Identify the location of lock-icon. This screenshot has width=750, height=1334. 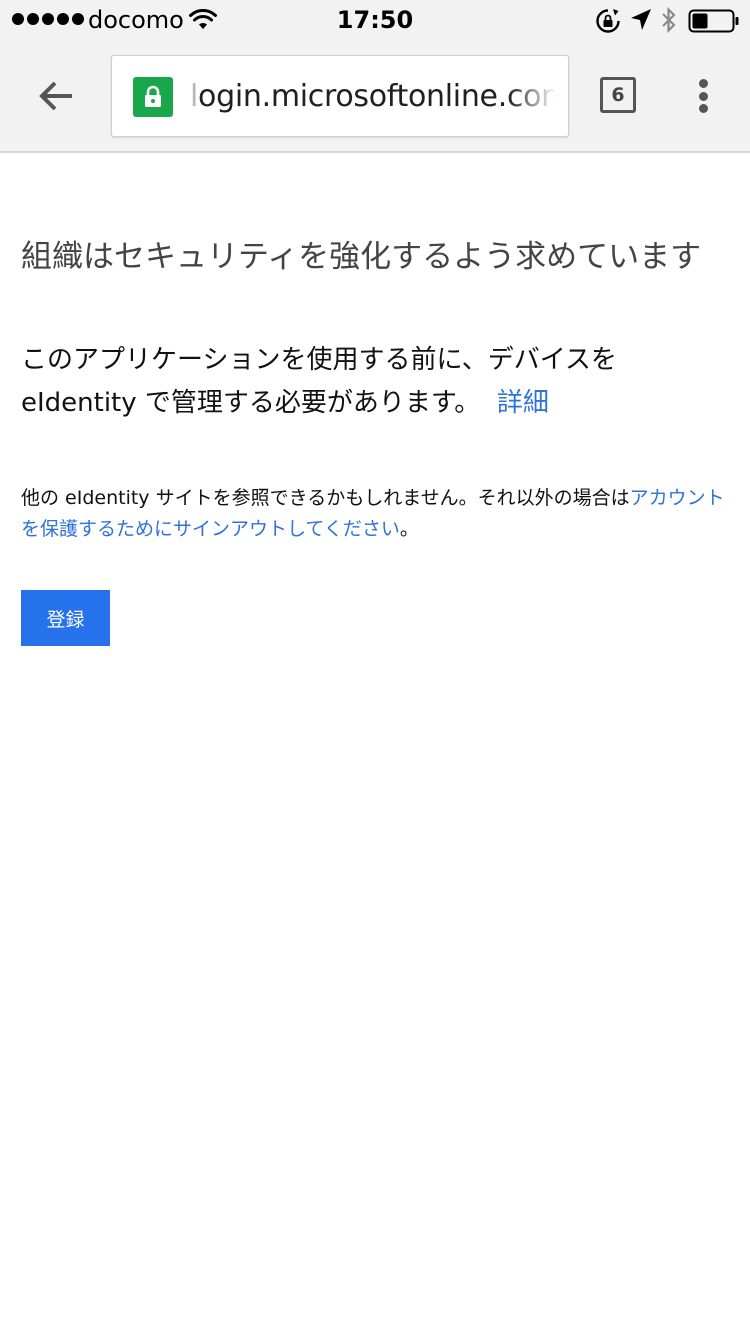
(153, 96).